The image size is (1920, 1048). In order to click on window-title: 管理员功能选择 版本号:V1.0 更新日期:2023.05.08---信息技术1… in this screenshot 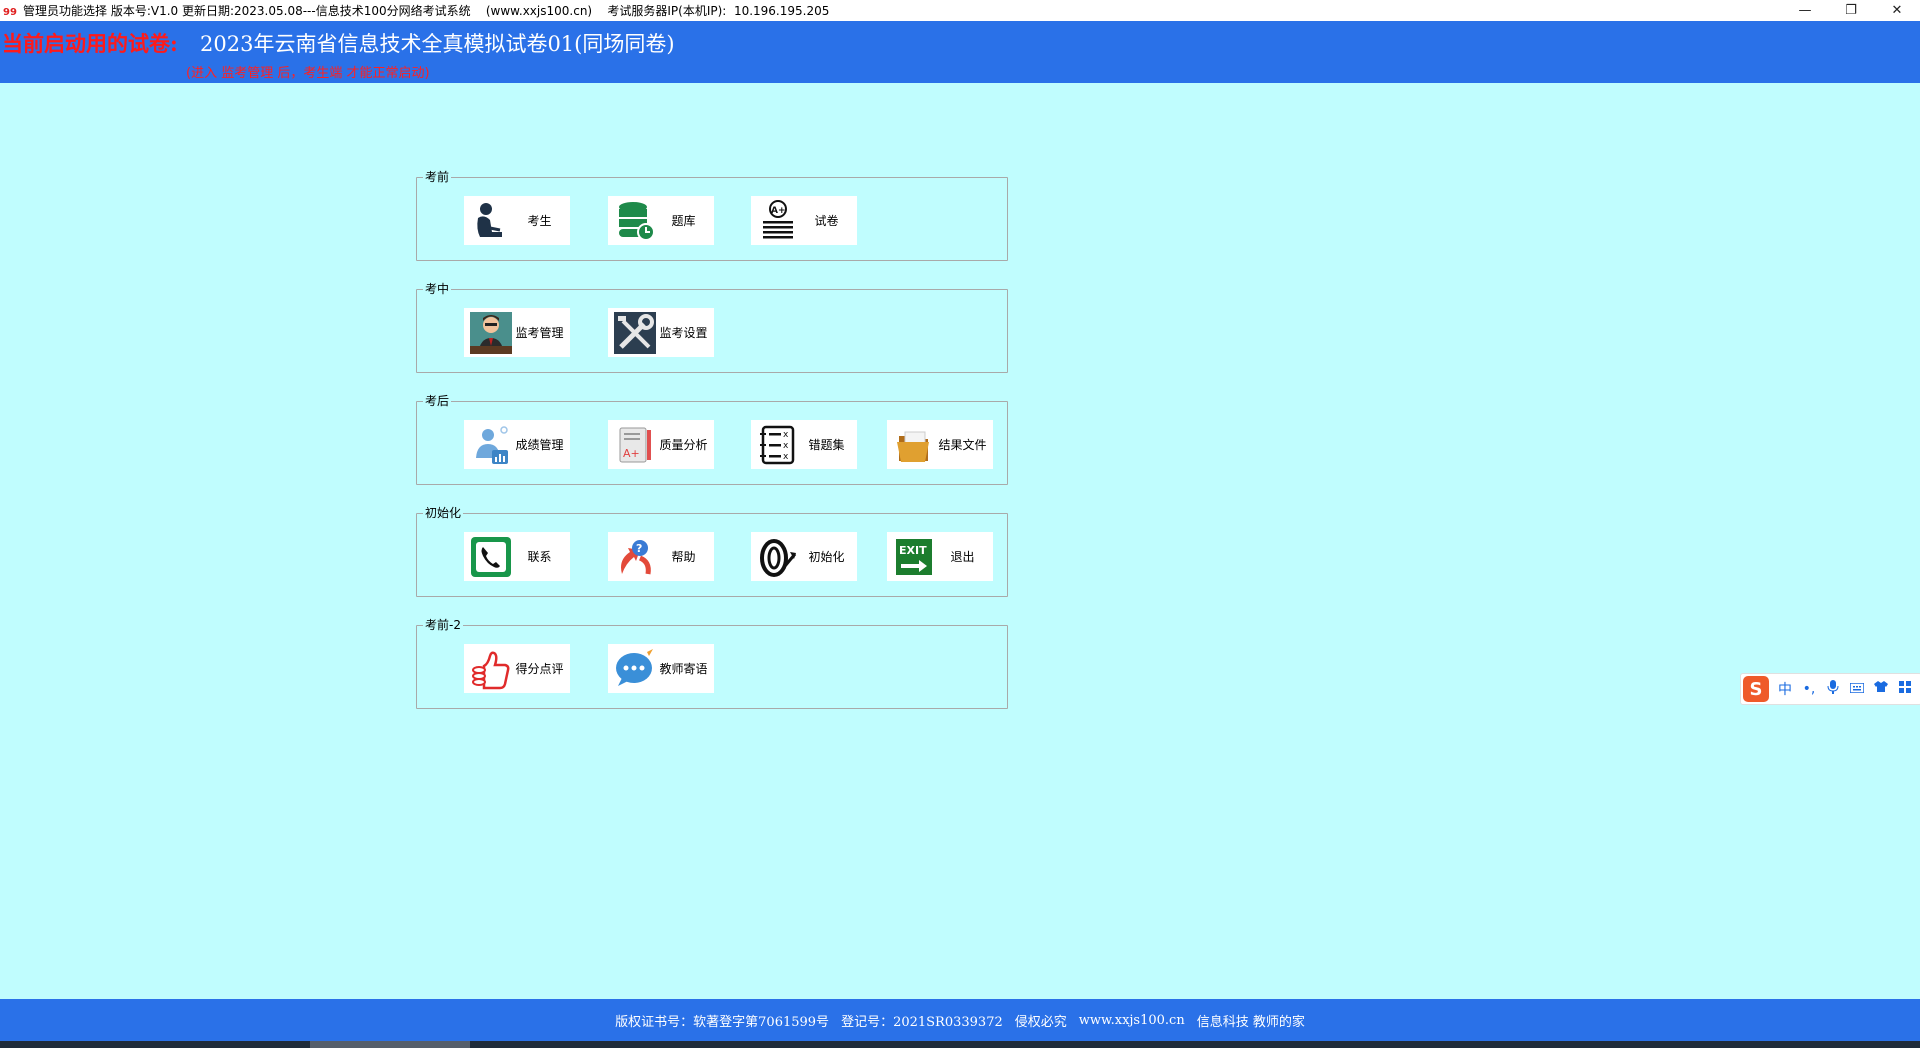, I will do `click(426, 11)`.